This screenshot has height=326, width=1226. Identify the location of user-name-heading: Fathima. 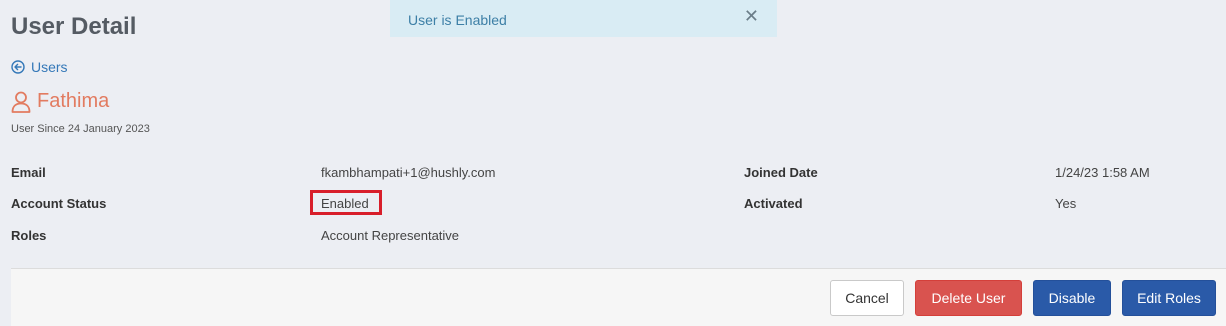
(60, 101).